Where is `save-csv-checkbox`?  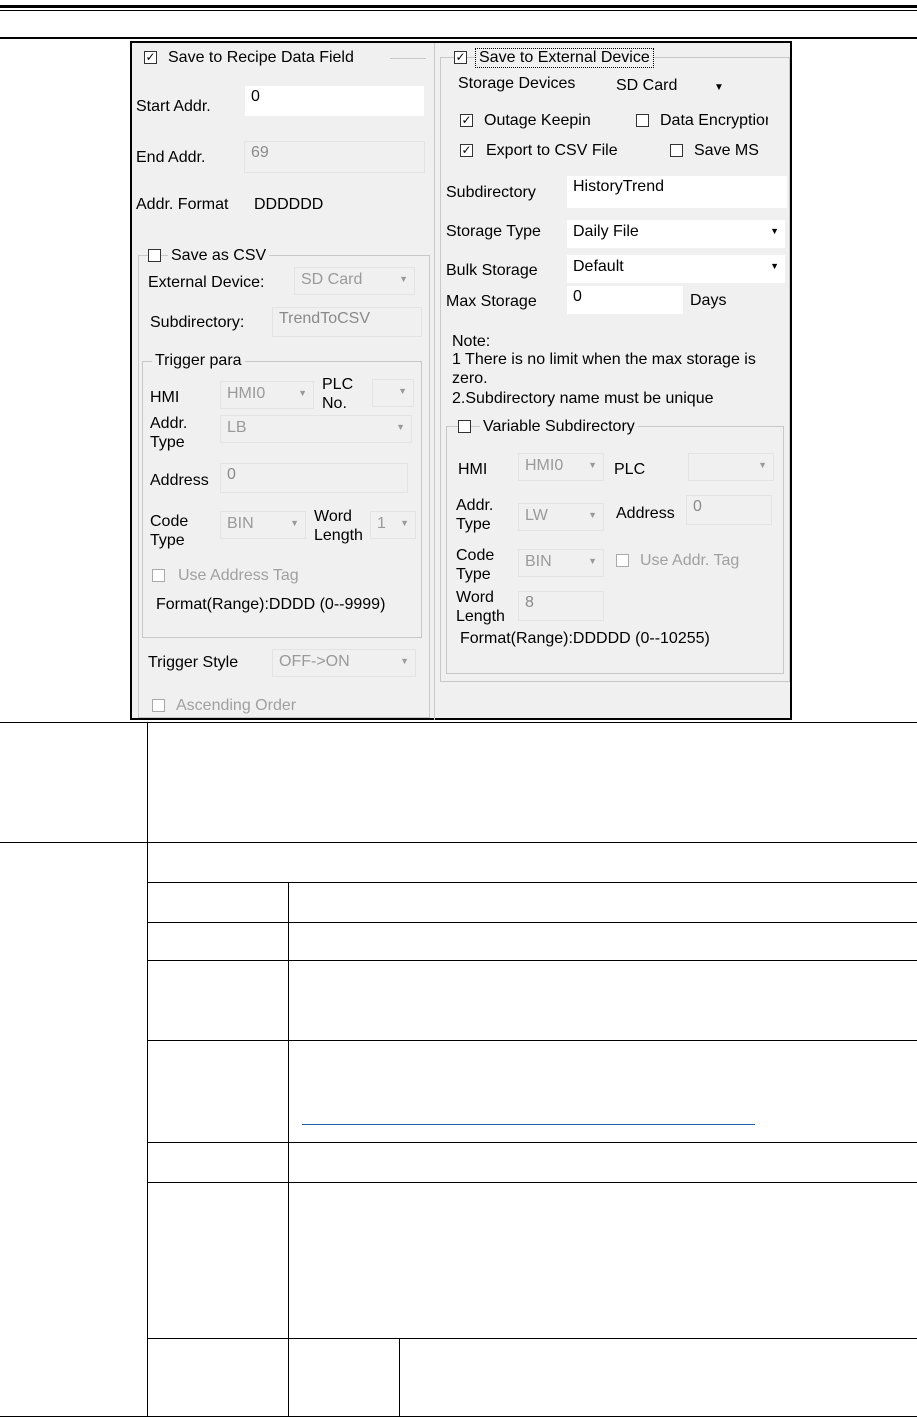 save-csv-checkbox is located at coordinates (154, 255).